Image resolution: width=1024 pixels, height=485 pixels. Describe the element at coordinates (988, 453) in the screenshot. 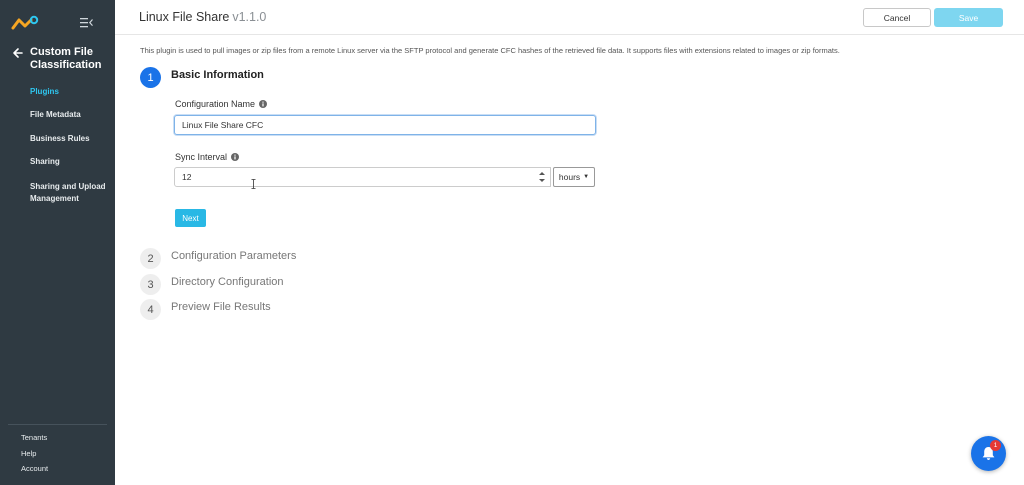

I see `notifications-button: 1` at that location.